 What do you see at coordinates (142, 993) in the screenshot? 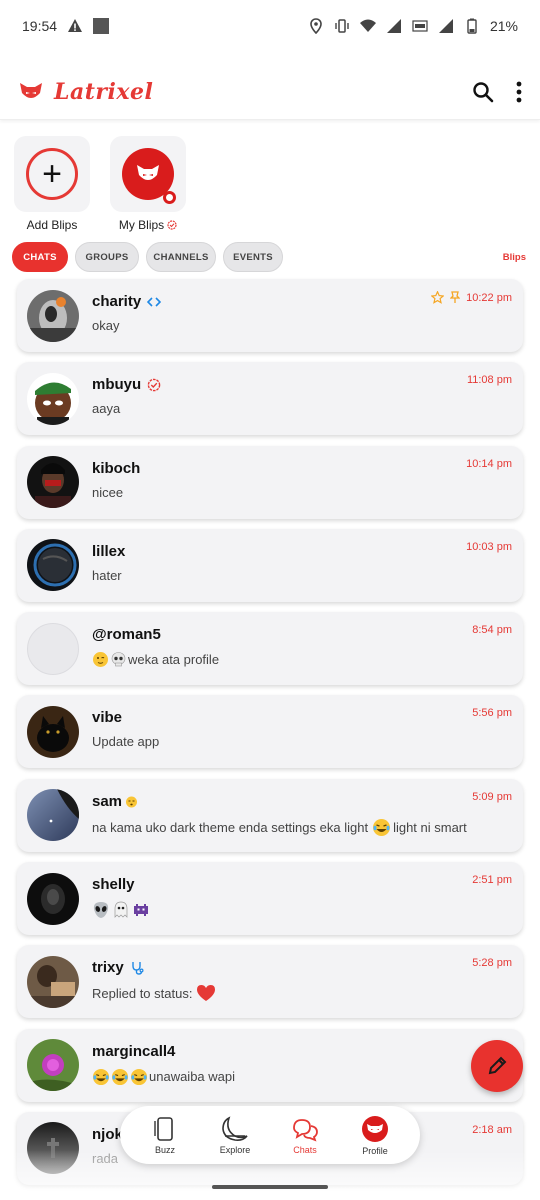
I see `chat-message: Replied to status:` at bounding box center [142, 993].